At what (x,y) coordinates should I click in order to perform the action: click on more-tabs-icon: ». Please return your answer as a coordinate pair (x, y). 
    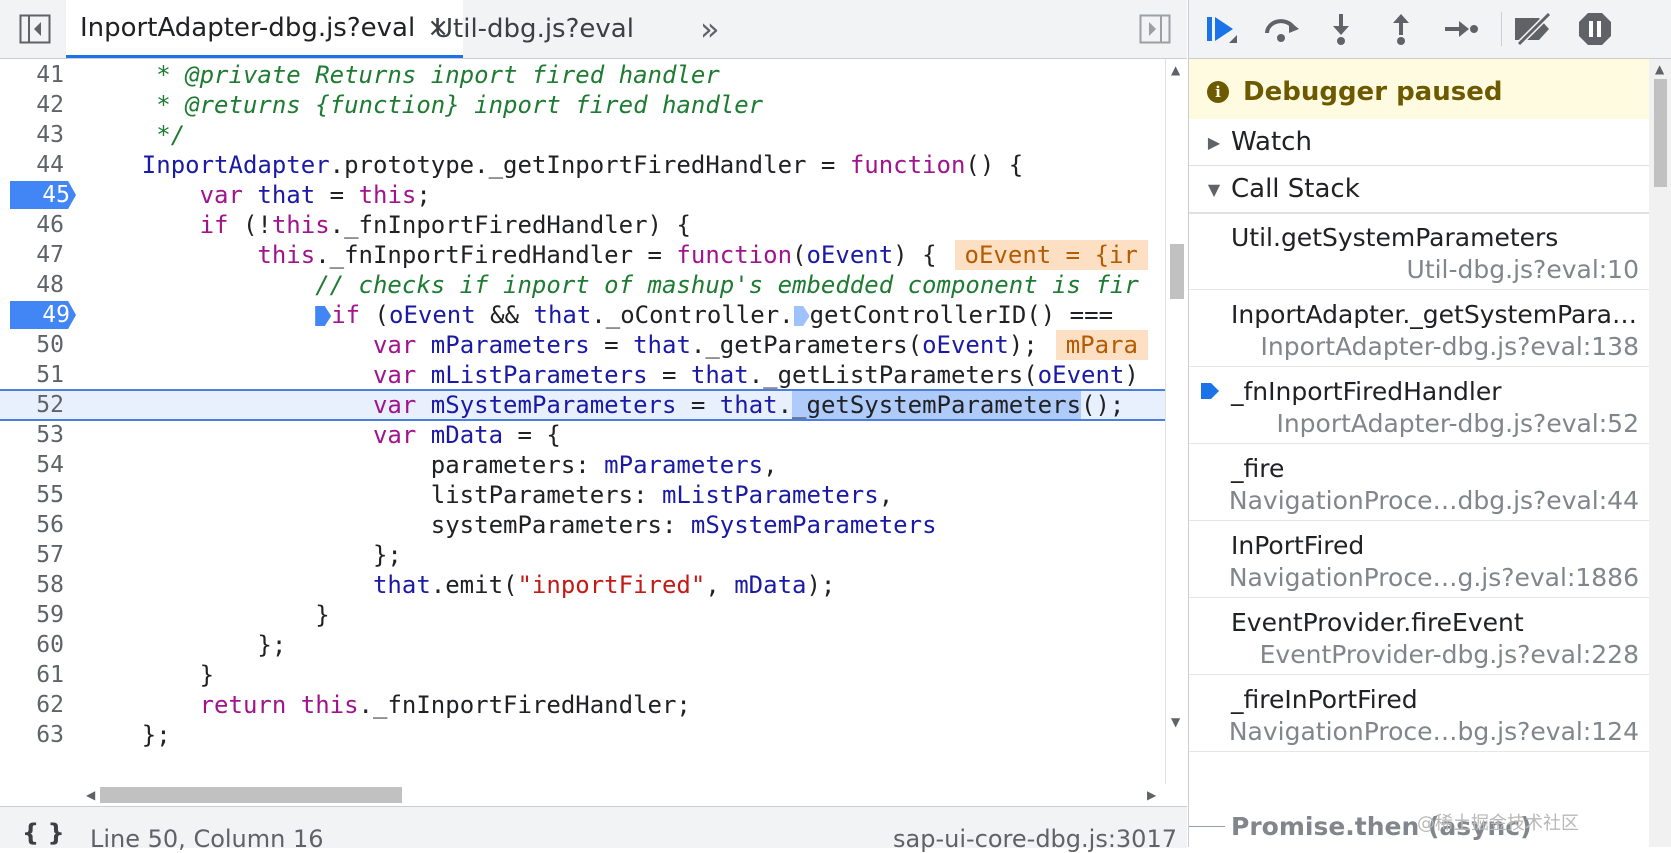
    Looking at the image, I should click on (710, 29).